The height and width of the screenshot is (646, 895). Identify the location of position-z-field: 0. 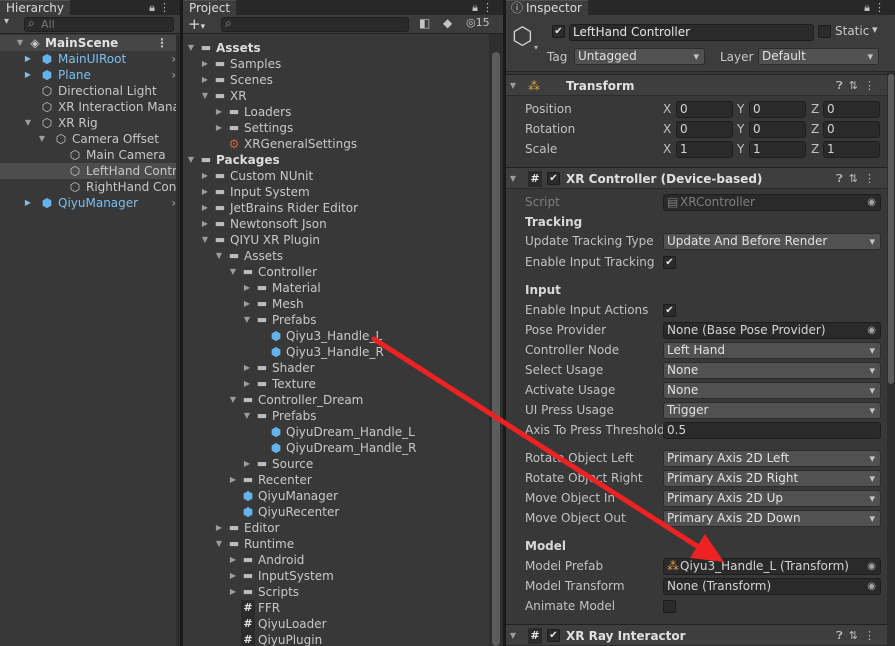
(851, 109).